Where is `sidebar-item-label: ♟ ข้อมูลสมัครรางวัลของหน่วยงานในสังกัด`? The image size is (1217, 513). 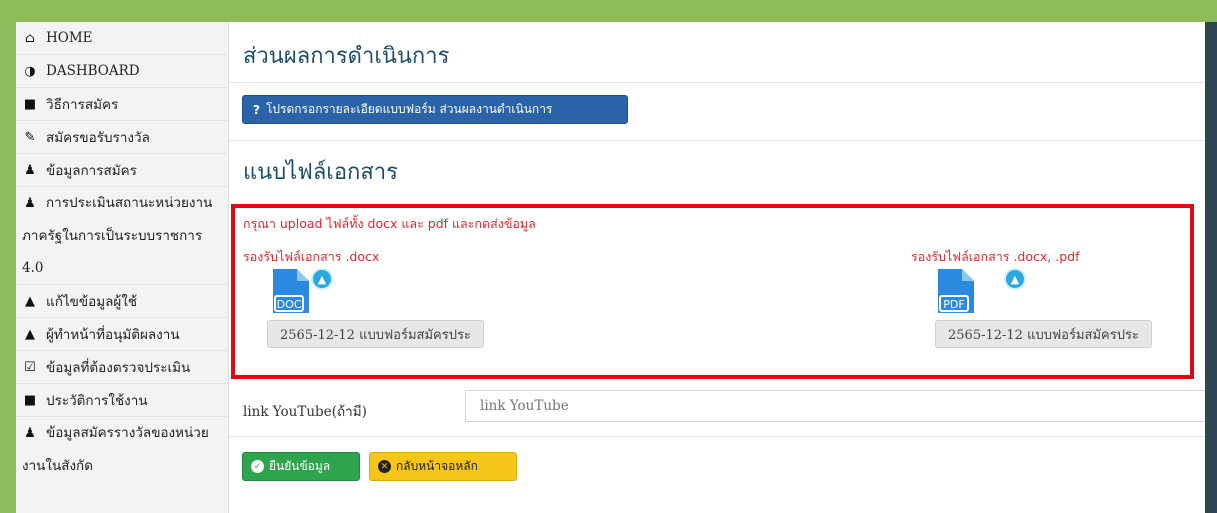 sidebar-item-label: ♟ ข้อมูลสมัครรางวัลของหน่วยงานในสังกัด is located at coordinates (120, 449).